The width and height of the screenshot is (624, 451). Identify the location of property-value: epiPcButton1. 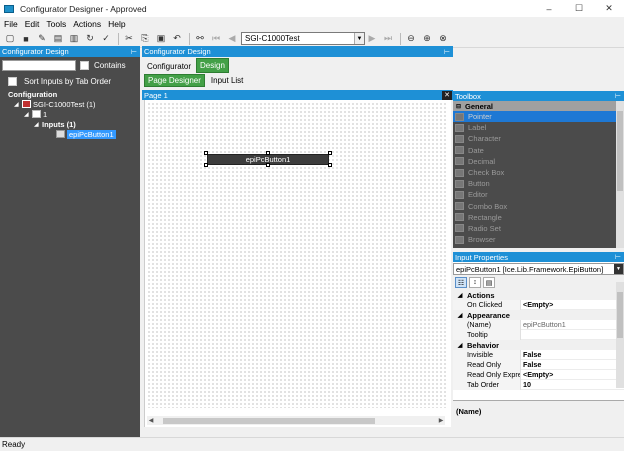
(543, 324).